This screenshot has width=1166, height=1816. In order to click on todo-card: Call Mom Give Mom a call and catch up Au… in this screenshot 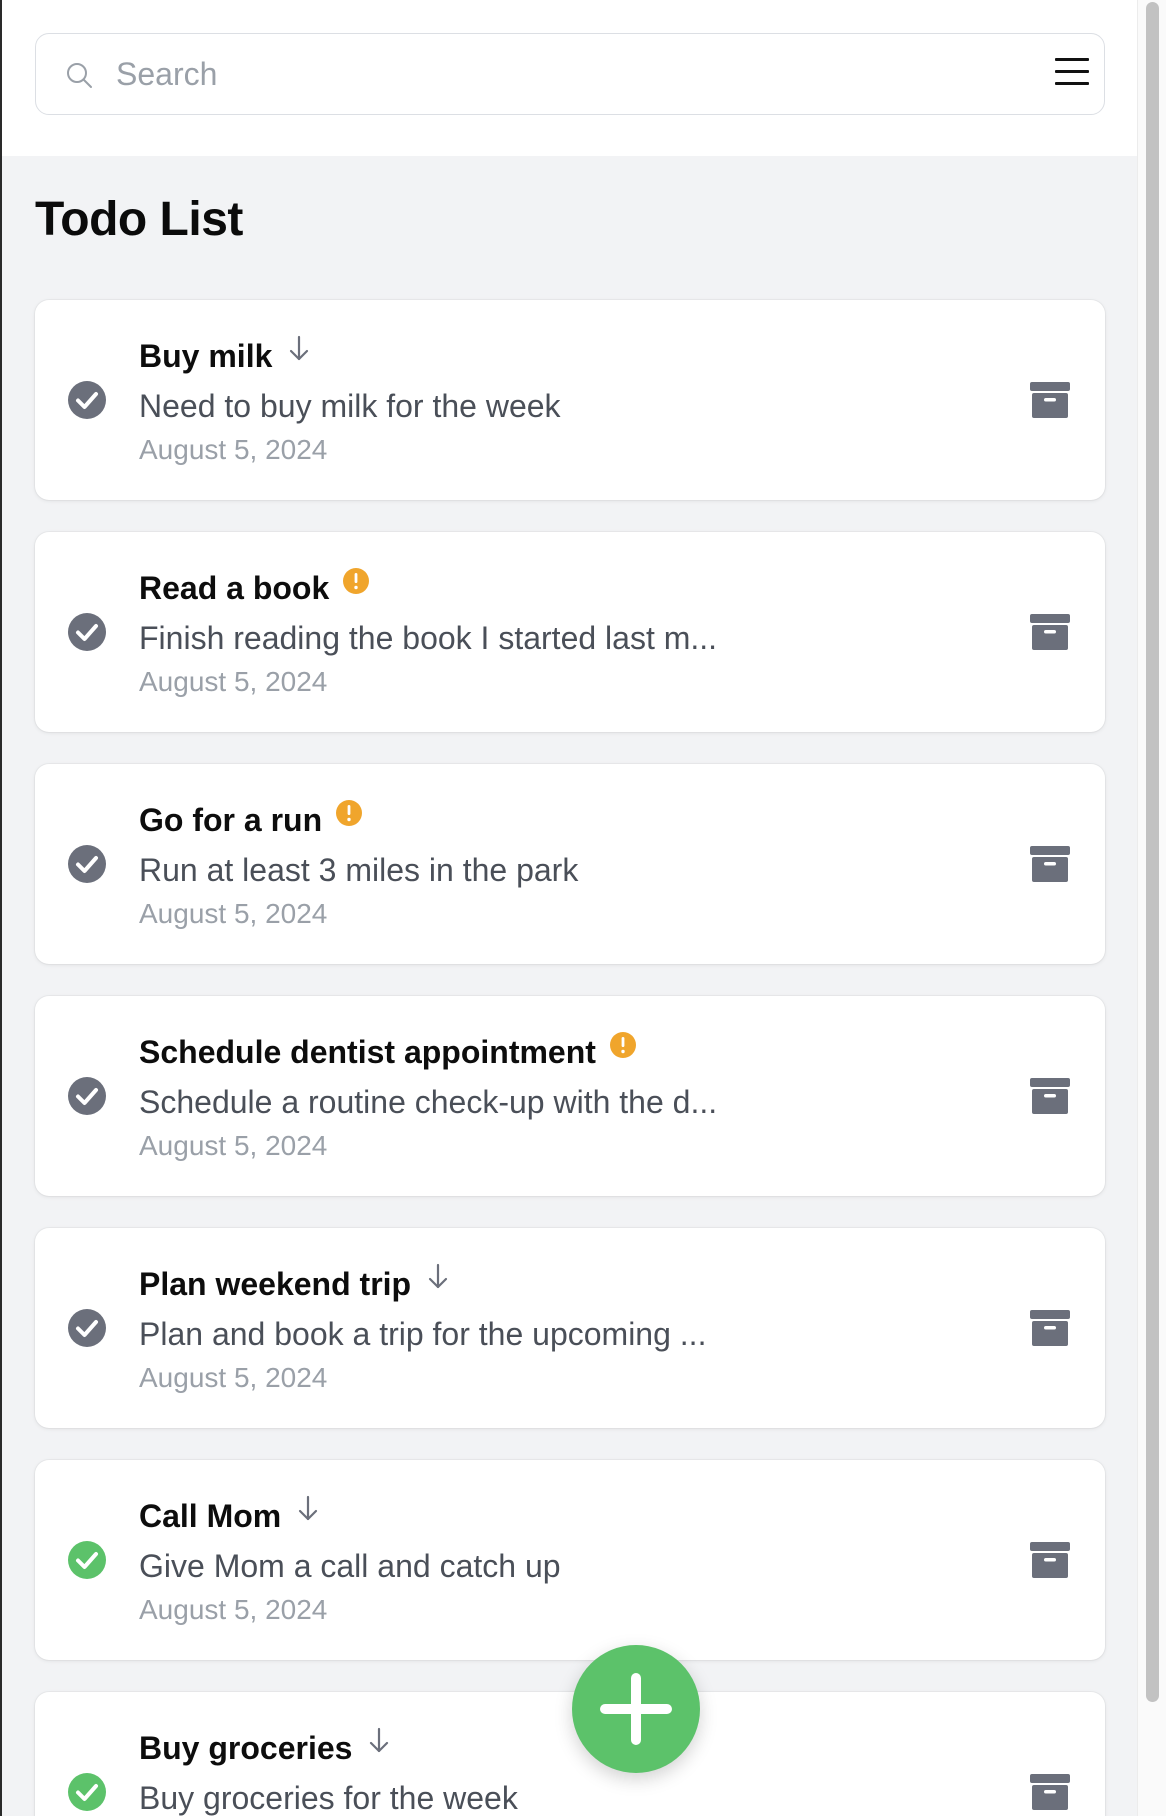, I will do `click(570, 1560)`.